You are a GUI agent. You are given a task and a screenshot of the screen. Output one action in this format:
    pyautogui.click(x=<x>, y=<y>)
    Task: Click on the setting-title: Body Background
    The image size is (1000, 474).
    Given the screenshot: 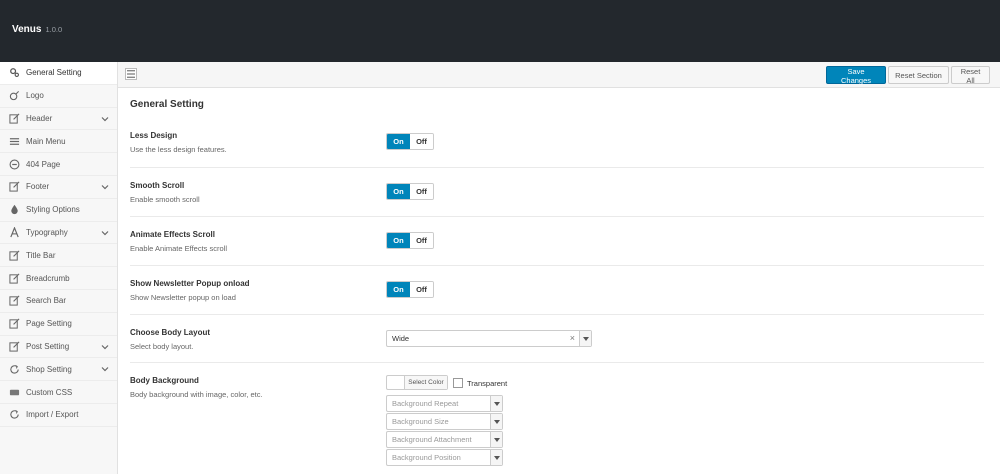 What is the action you would take?
    pyautogui.click(x=164, y=380)
    